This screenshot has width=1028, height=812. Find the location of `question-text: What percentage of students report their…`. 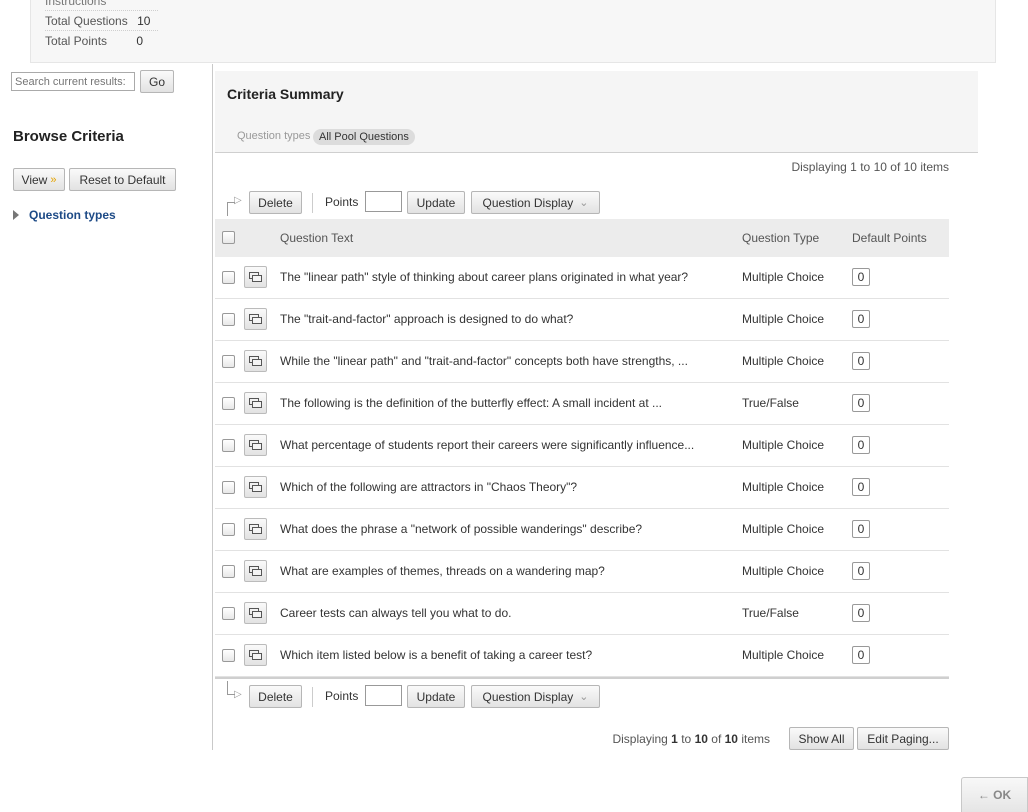

question-text: What percentage of students report their… is located at coordinates (495, 445).